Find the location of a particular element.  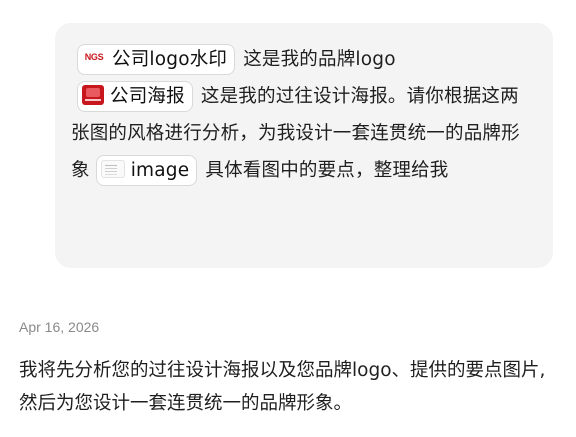

message-date: Apr 16, 2026 is located at coordinates (59, 327).